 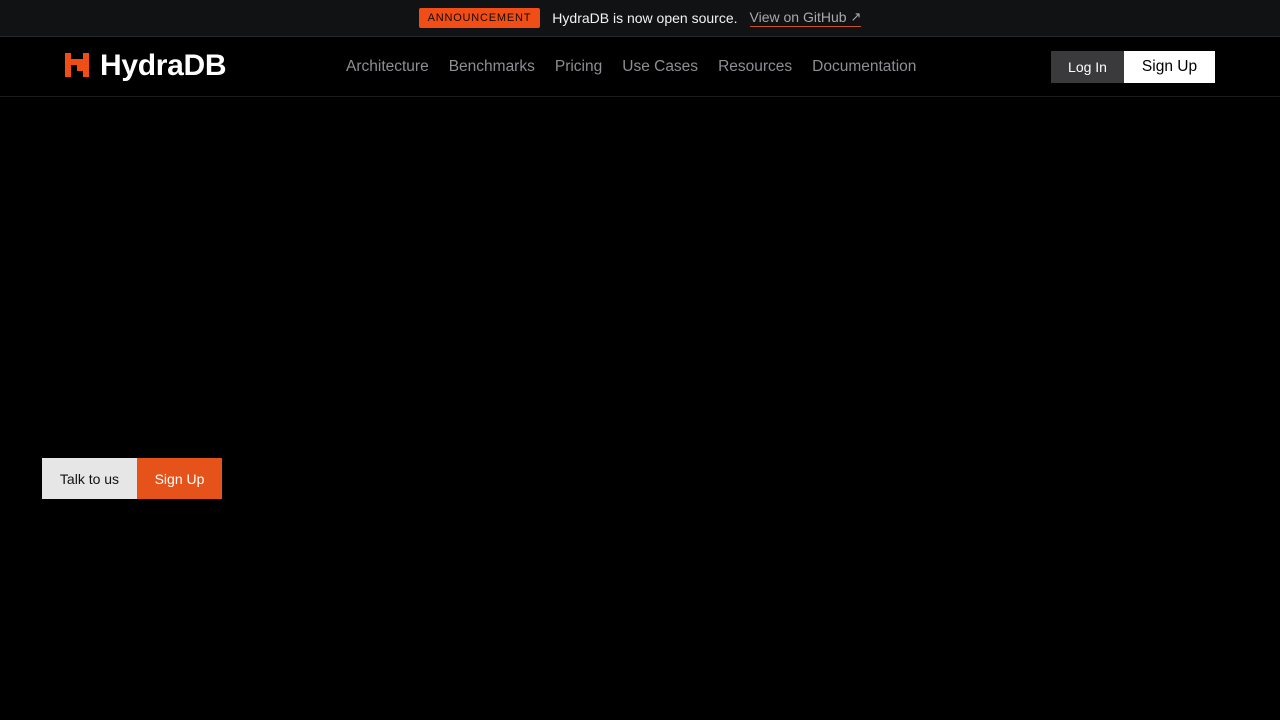 I want to click on nav-link-use-cases: Use Cases, so click(x=660, y=67).